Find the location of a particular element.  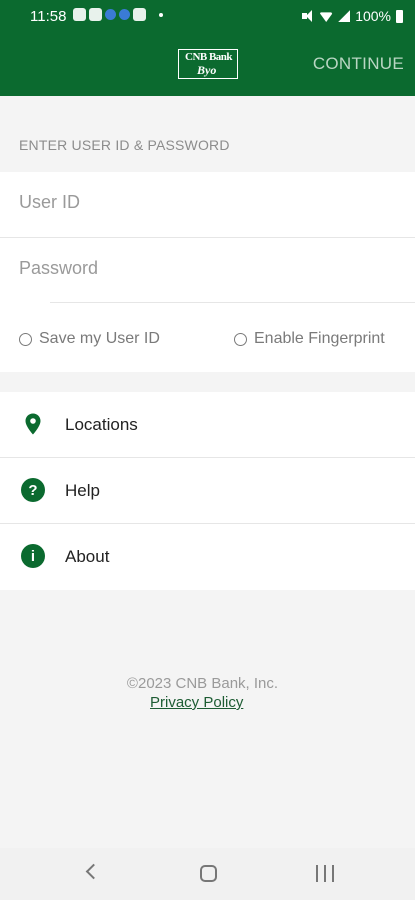

menu-label-help: Help is located at coordinates (82, 490).